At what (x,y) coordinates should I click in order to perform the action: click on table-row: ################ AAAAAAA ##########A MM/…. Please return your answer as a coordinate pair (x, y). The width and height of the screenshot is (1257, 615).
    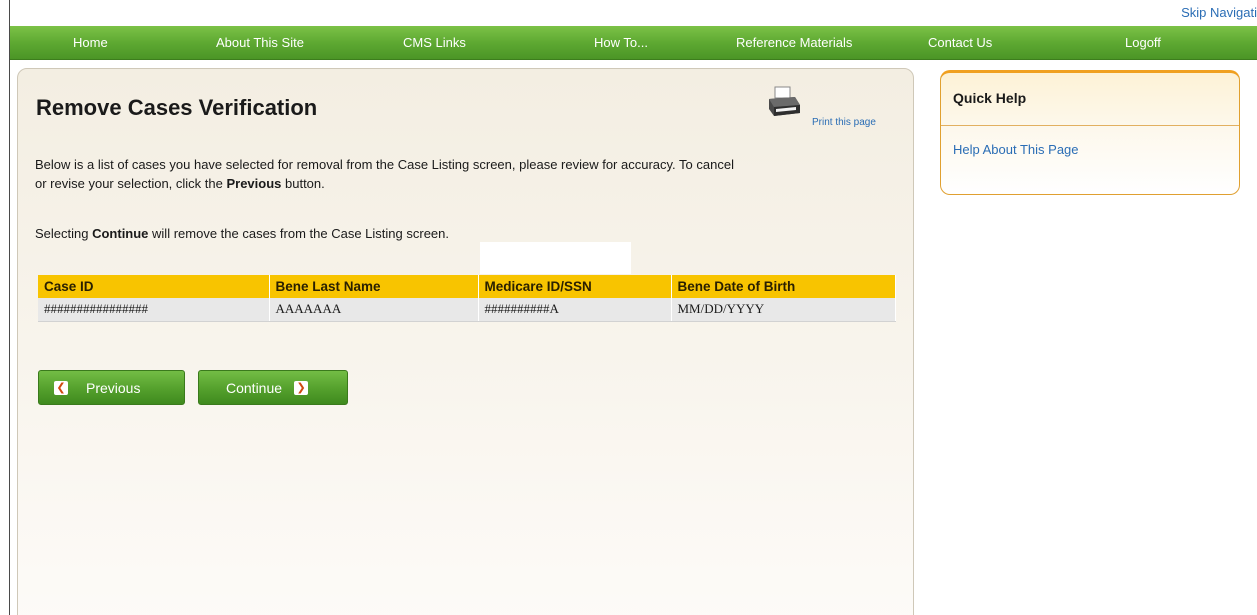
    Looking at the image, I should click on (467, 310).